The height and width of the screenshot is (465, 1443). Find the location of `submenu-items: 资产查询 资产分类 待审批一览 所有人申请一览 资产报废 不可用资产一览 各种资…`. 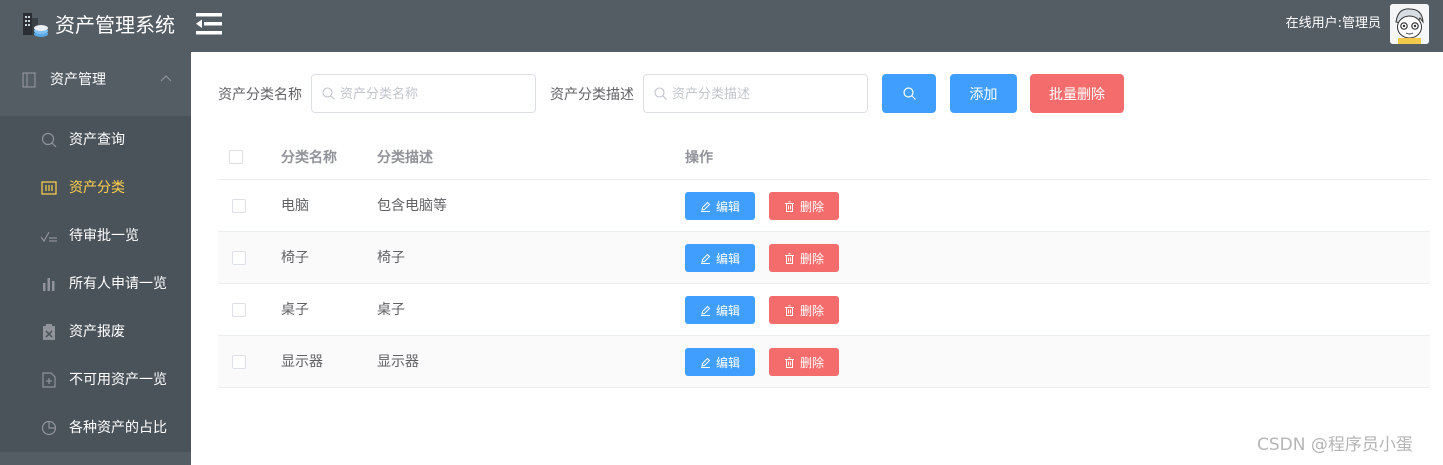

submenu-items: 资产查询 资产分类 待审批一览 所有人申请一览 资产报废 不可用资产一览 各种资… is located at coordinates (95, 284).